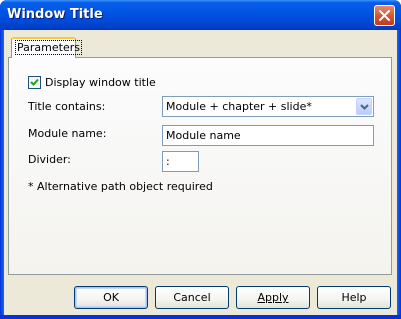 The image size is (401, 319). I want to click on title-contains-value: Module + chapter + slide*, so click(239, 106).